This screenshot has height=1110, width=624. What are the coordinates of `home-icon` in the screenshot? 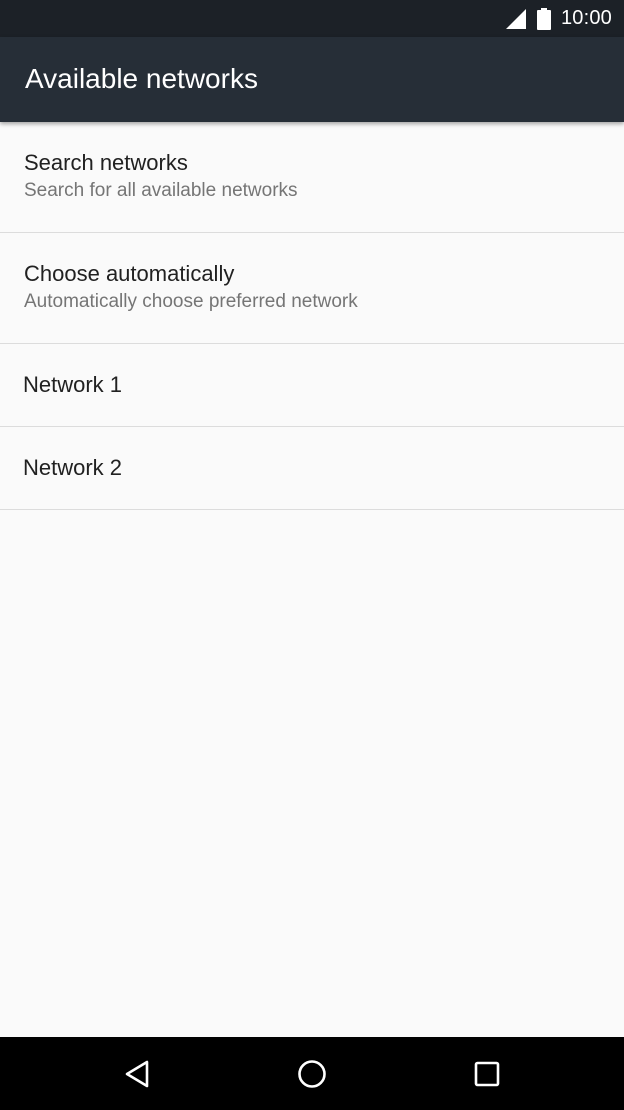 It's located at (312, 1074).